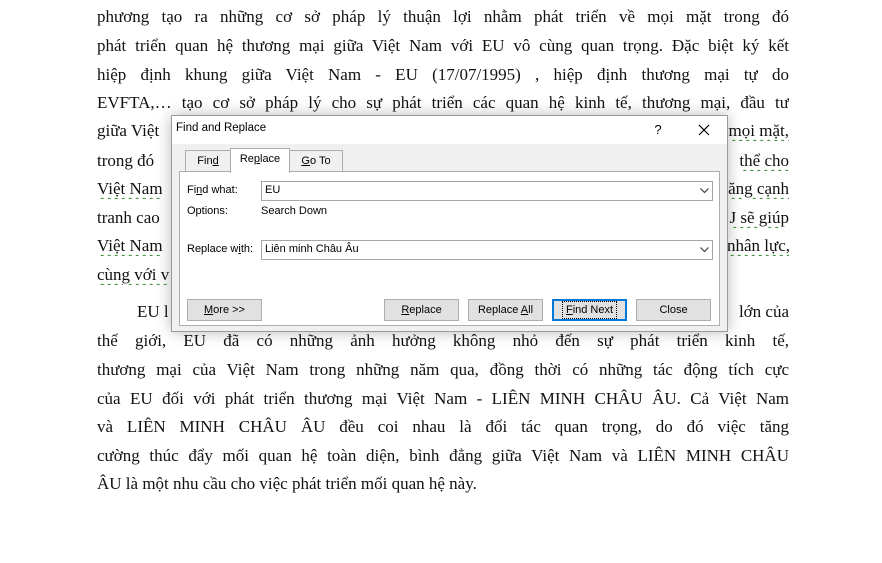 This screenshot has height=563, width=882. I want to click on find-what-dropdown, so click(704, 191).